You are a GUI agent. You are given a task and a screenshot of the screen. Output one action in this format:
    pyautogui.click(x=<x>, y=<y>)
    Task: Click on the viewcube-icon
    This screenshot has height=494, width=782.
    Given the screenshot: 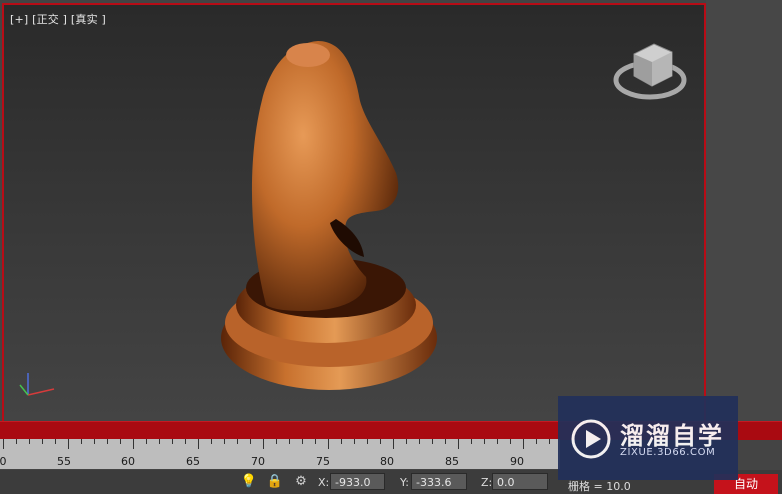 What is the action you would take?
    pyautogui.click(x=652, y=73)
    